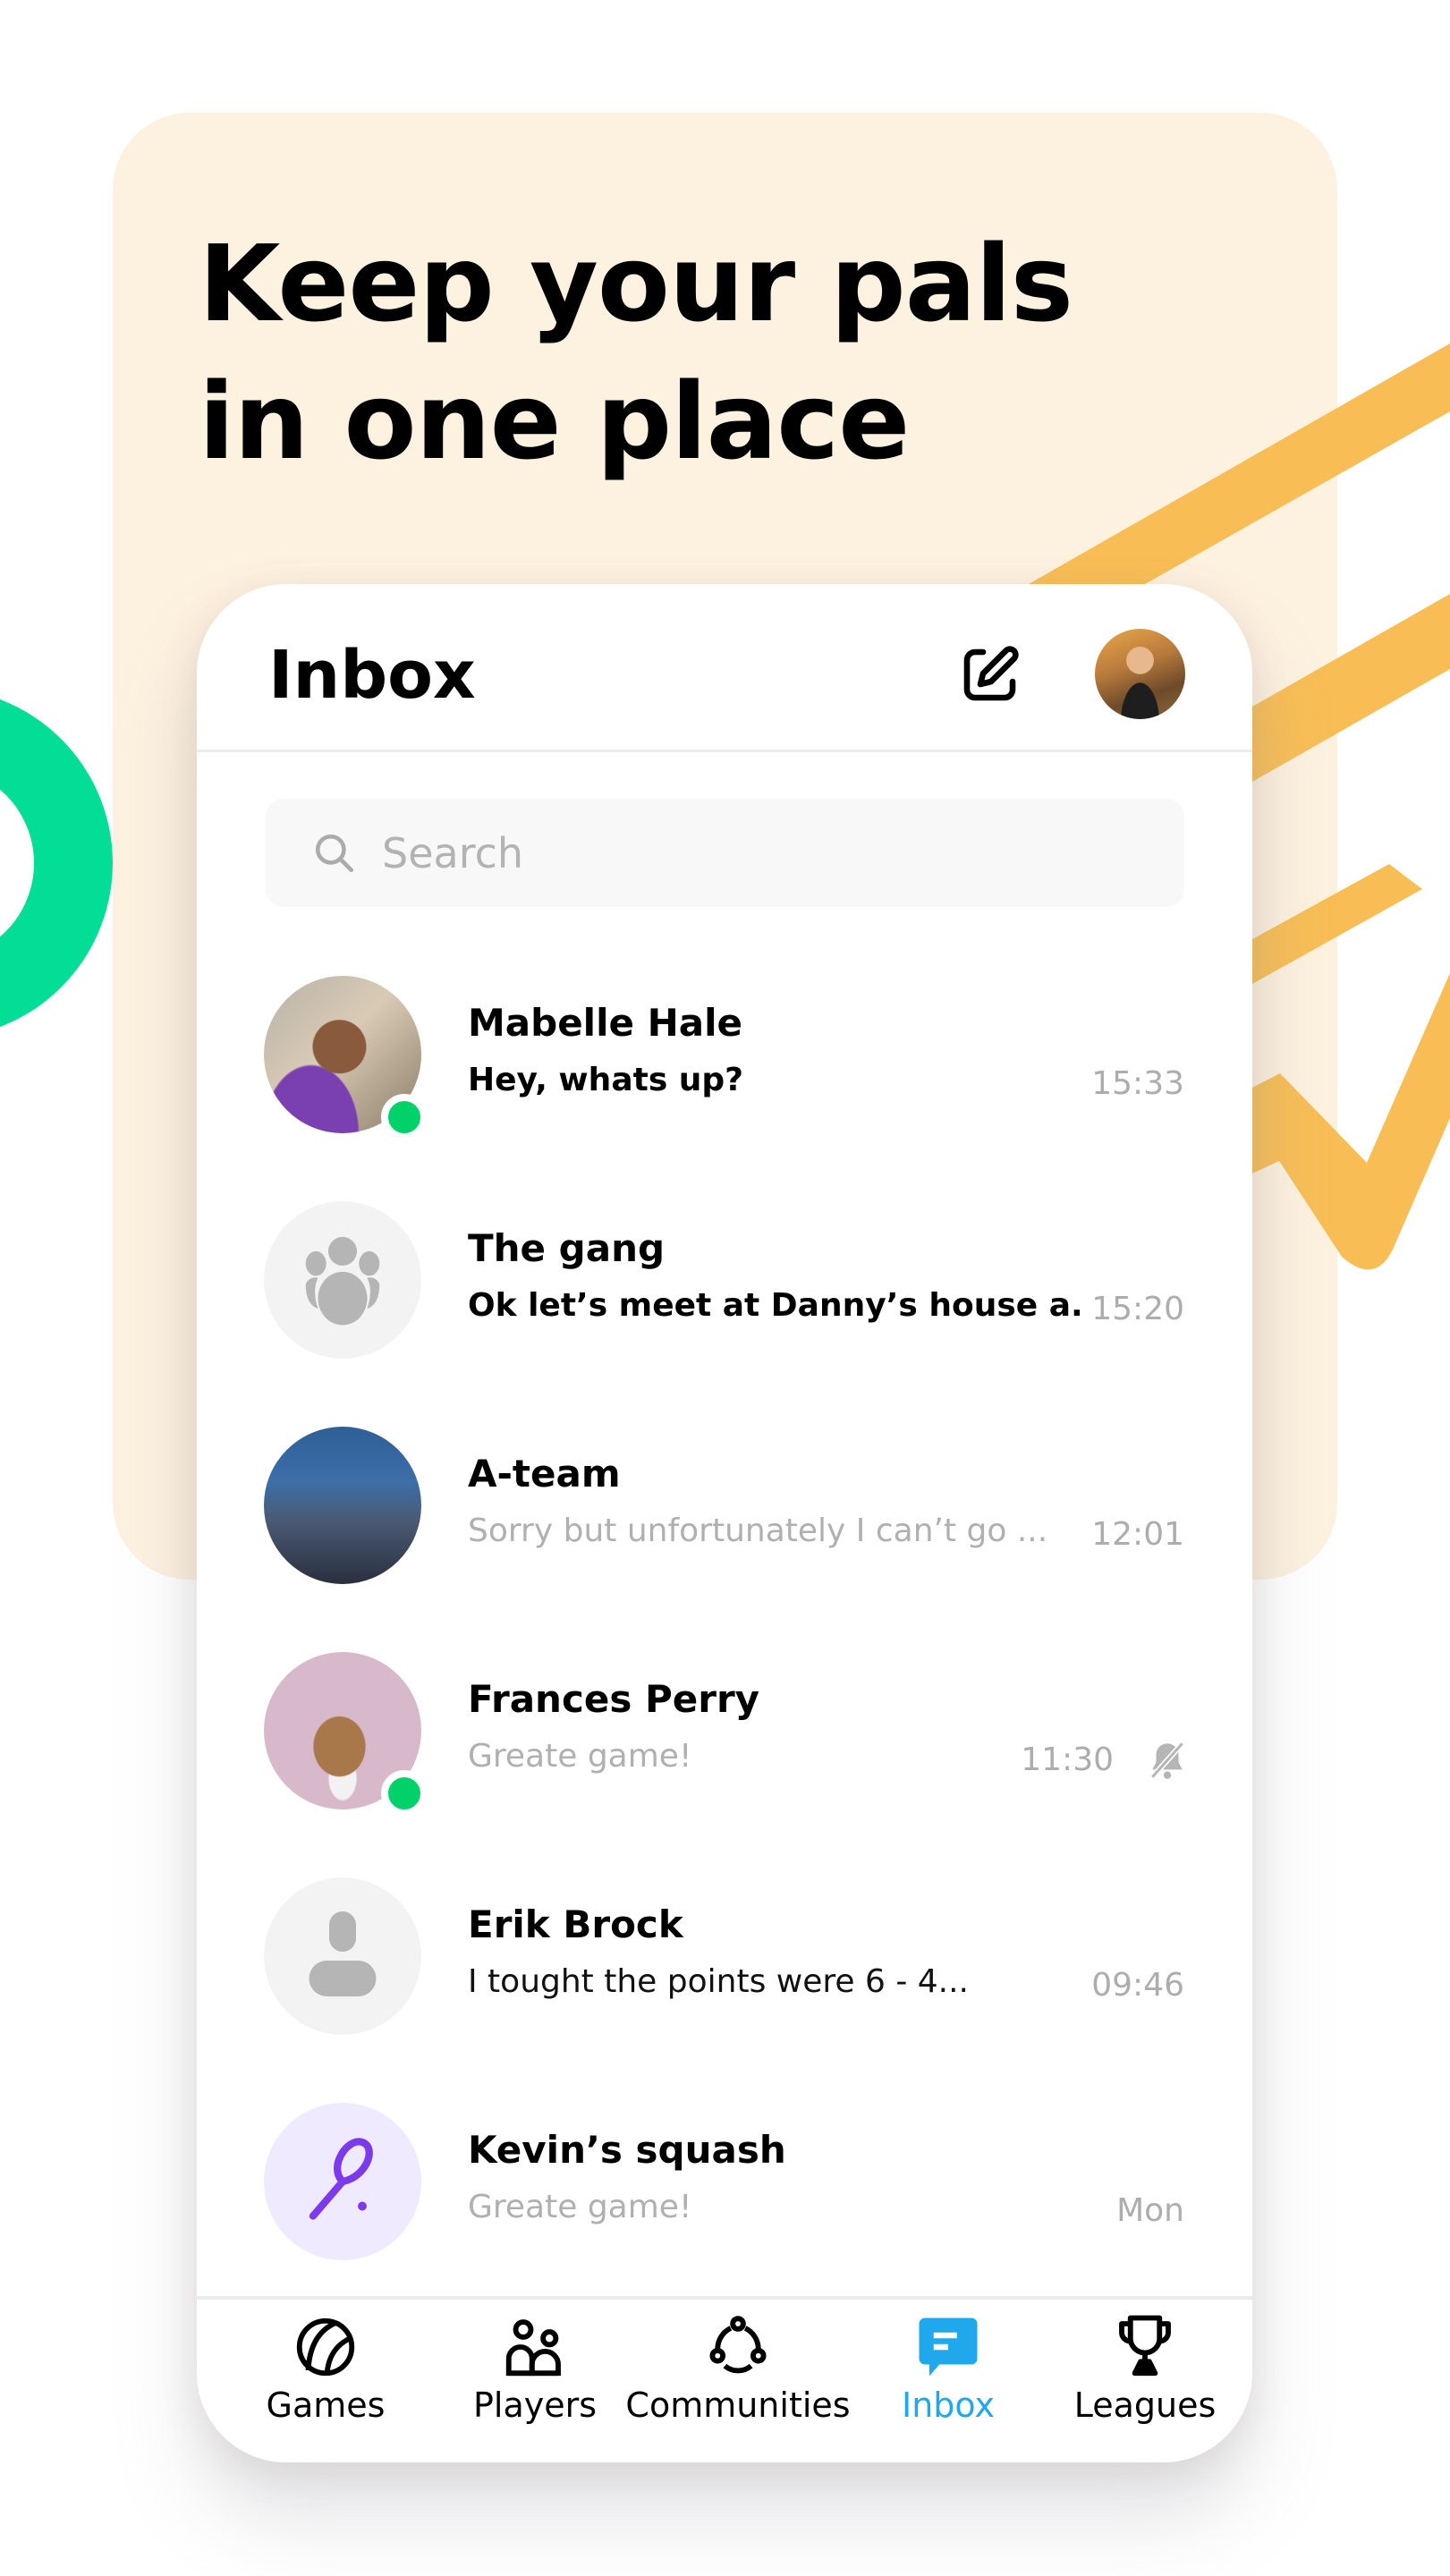 The width and height of the screenshot is (1450, 2576). What do you see at coordinates (1145, 2379) in the screenshot?
I see `tab-leagues: Leagues` at bounding box center [1145, 2379].